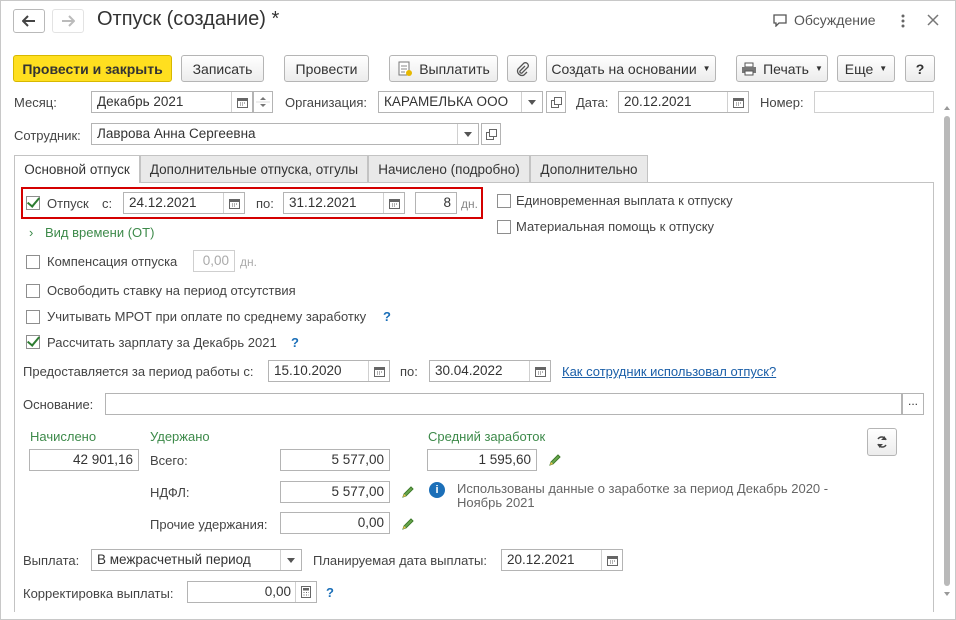 The width and height of the screenshot is (956, 620). What do you see at coordinates (277, 591) in the screenshot?
I see `correction-value: 0,00` at bounding box center [277, 591].